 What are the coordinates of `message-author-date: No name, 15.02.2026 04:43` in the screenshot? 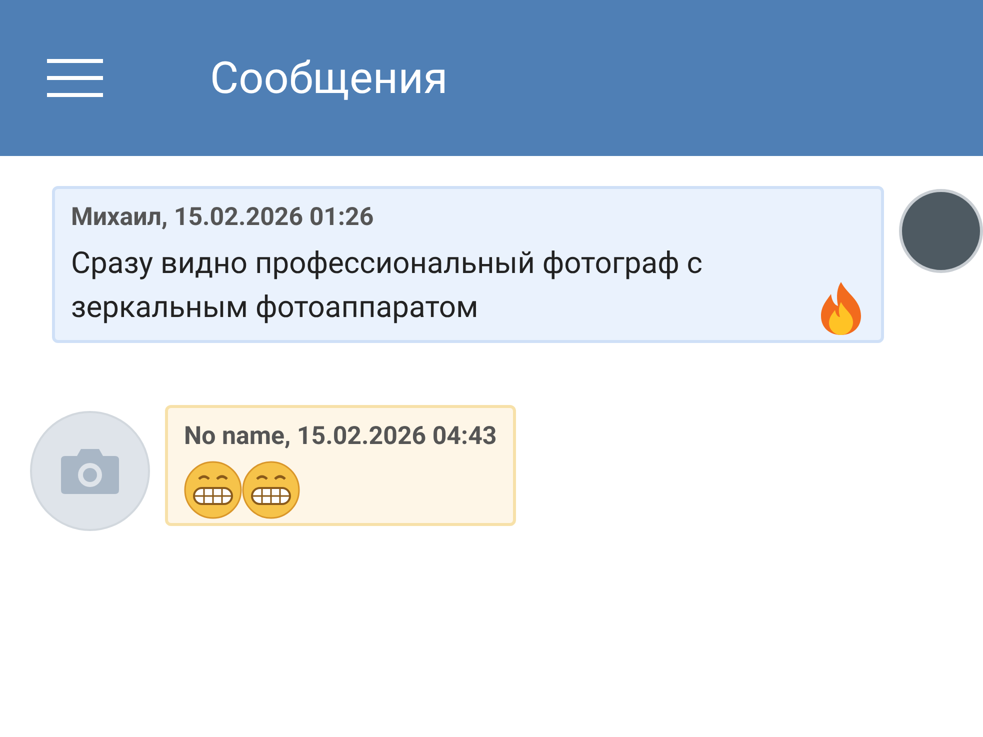 It's located at (340, 436).